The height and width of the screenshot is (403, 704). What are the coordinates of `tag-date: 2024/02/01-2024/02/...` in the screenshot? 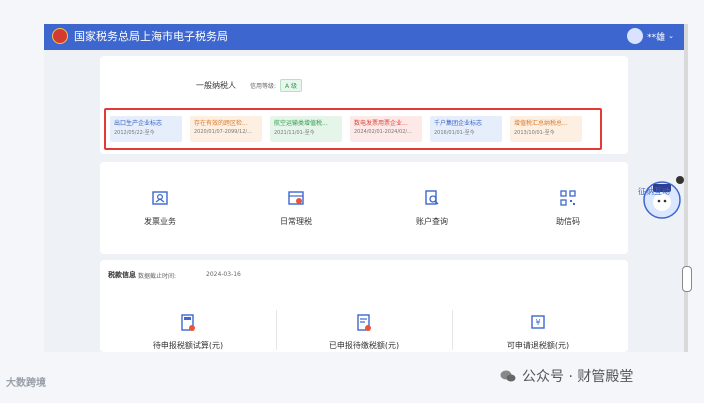 It's located at (383, 132).